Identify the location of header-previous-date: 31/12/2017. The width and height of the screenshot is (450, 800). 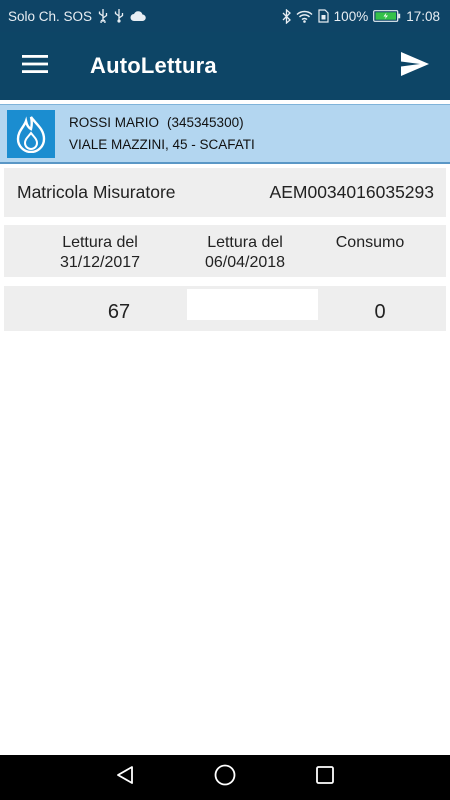
(100, 262).